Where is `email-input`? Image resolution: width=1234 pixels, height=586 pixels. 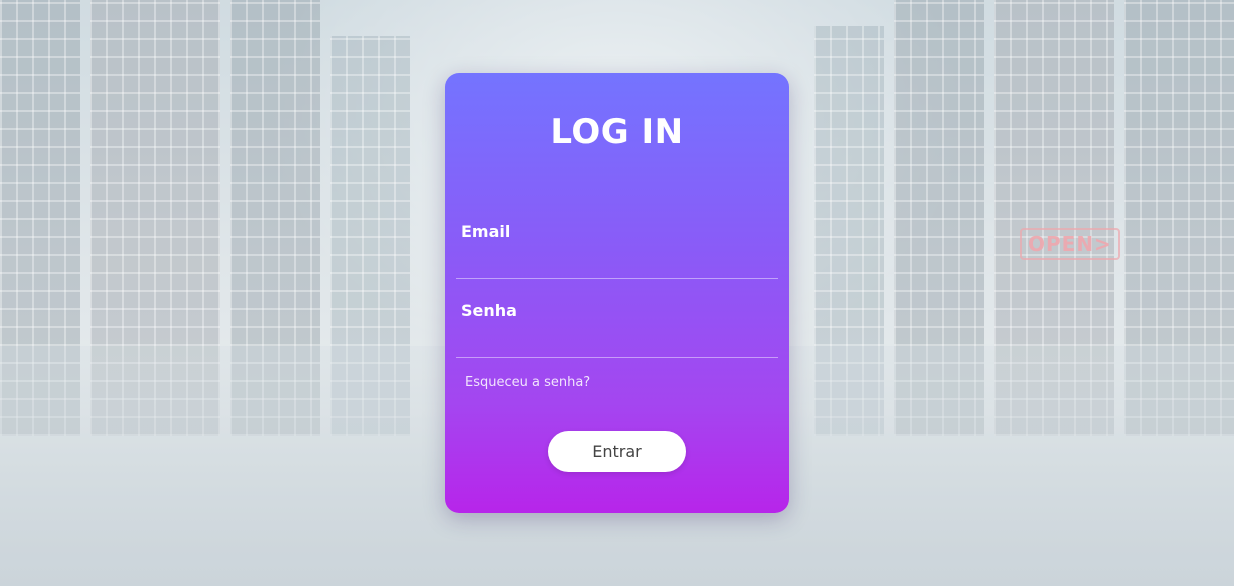 email-input is located at coordinates (617, 263).